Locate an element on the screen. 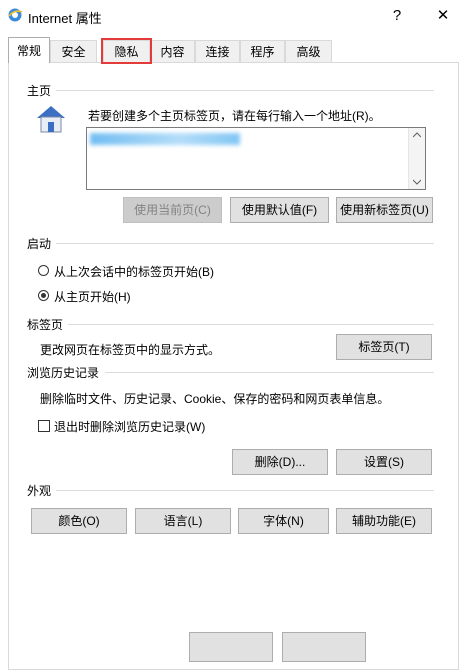 Image resolution: width=467 pixels, height=670 pixels. window-title: Internet 属性 is located at coordinates (65, 18).